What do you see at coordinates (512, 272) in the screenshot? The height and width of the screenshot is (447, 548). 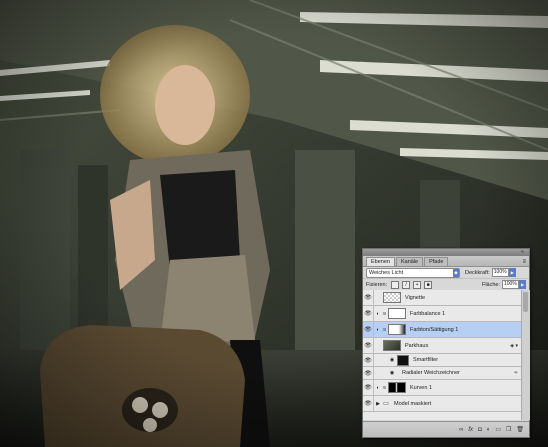 I see `opacity-arrow-icon: ▶` at bounding box center [512, 272].